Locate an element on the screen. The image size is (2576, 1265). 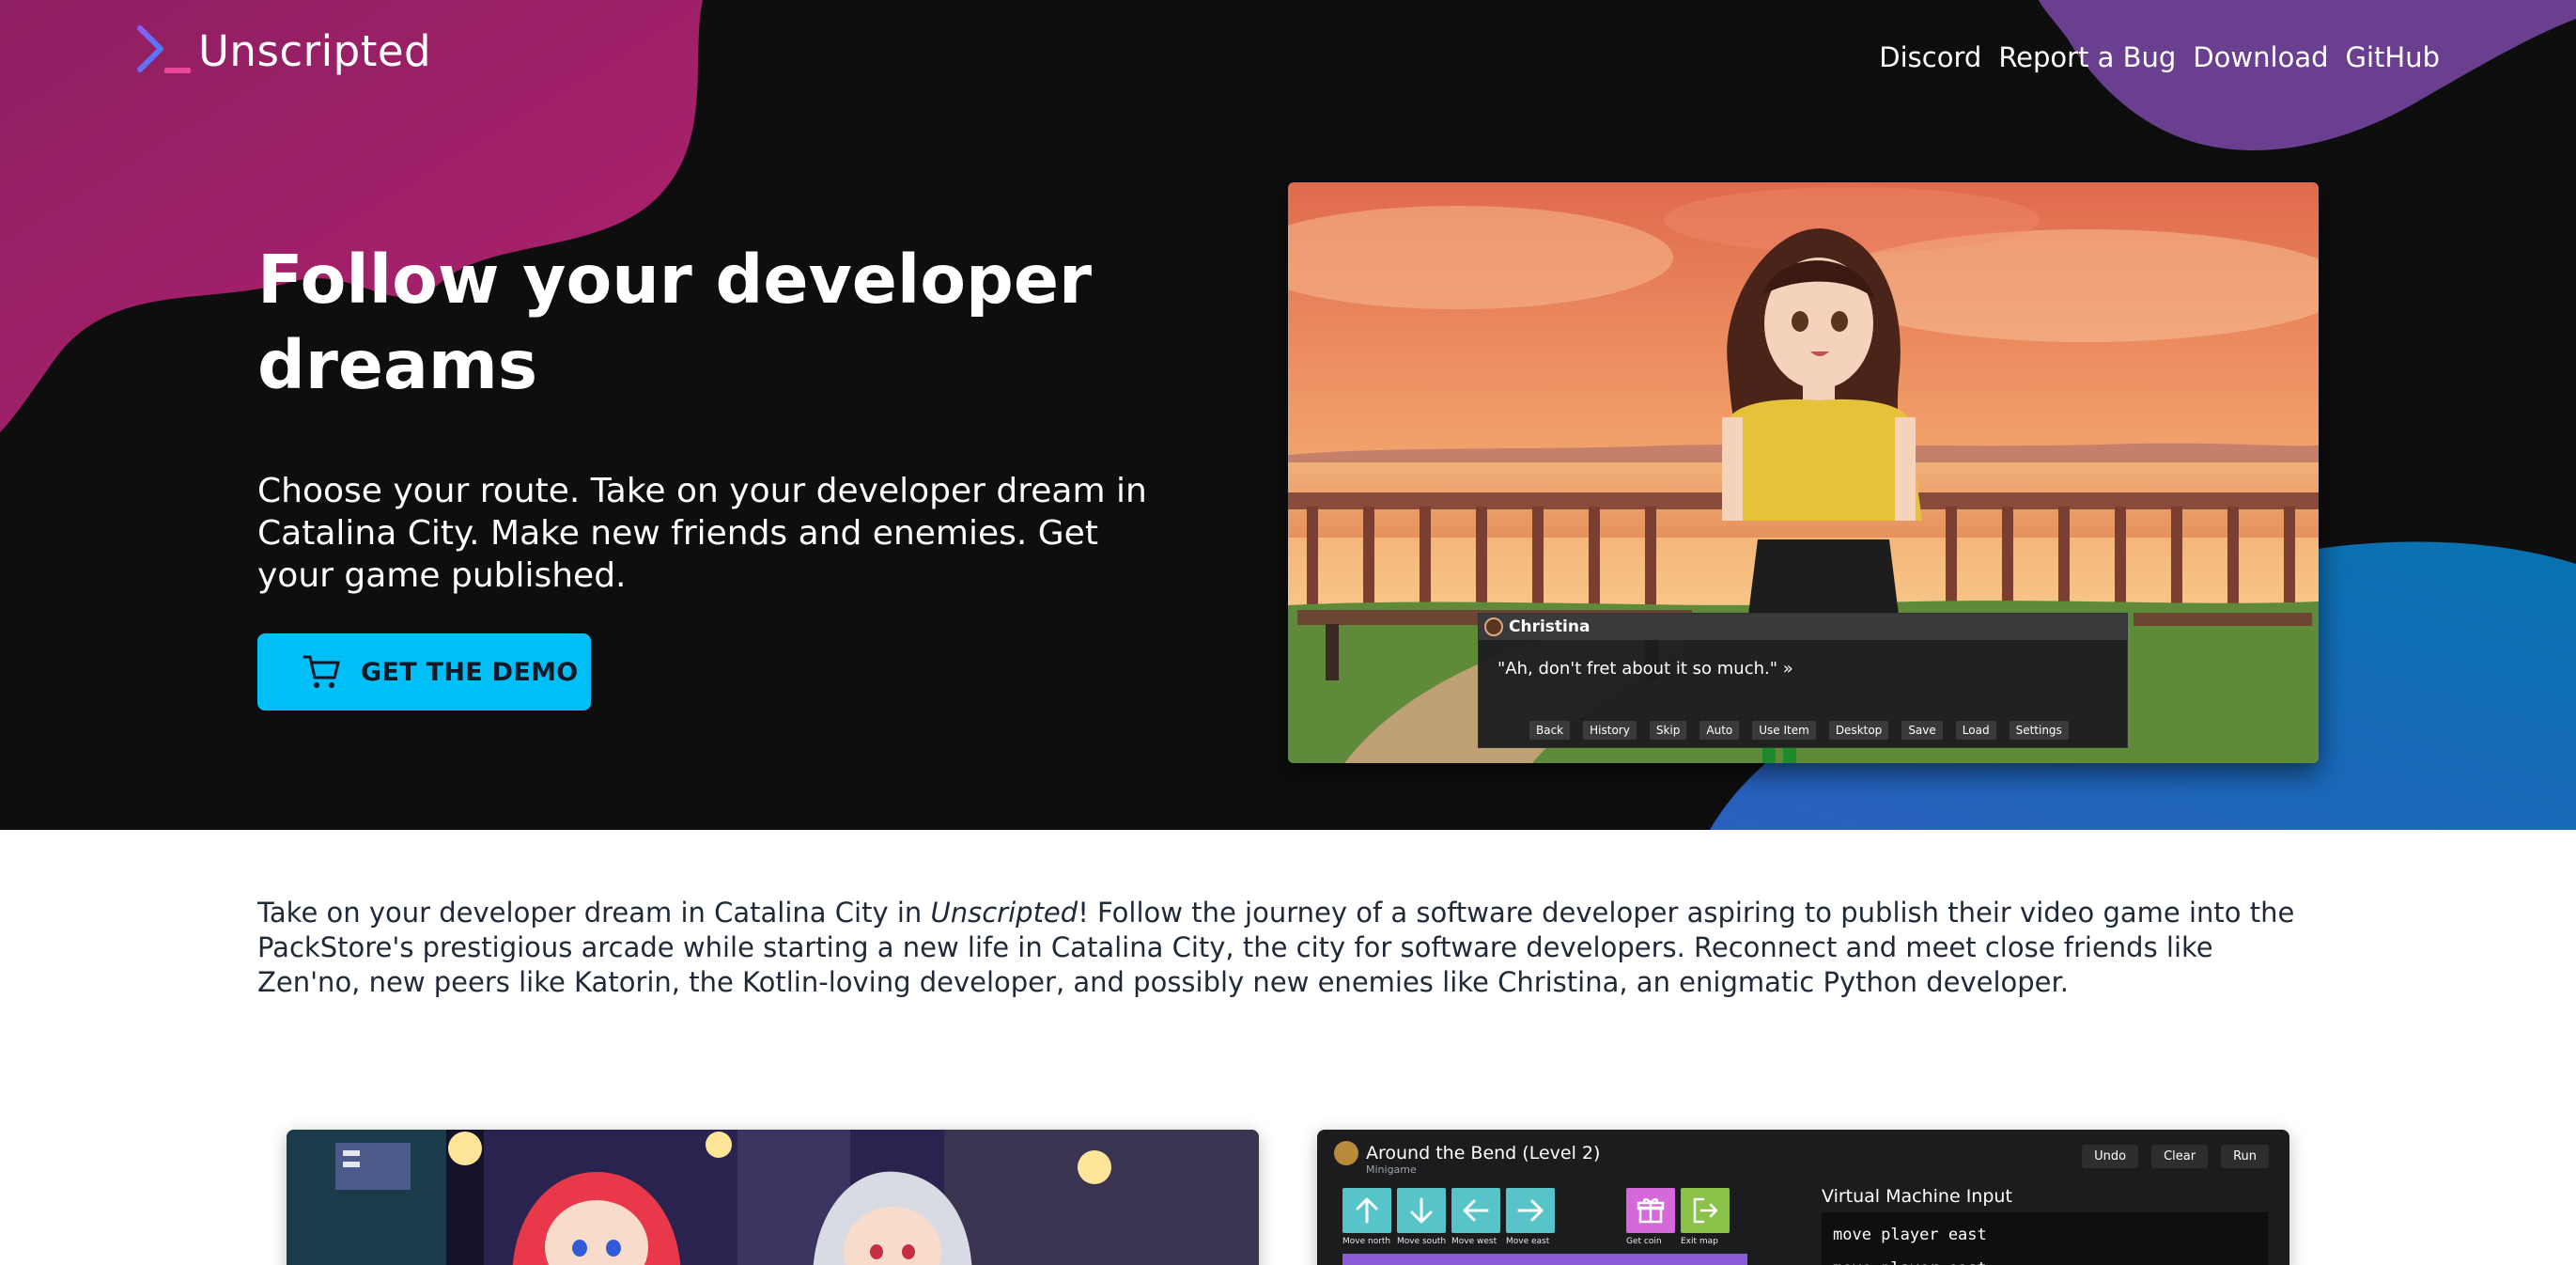
gift-icon is located at coordinates (1651, 1211).